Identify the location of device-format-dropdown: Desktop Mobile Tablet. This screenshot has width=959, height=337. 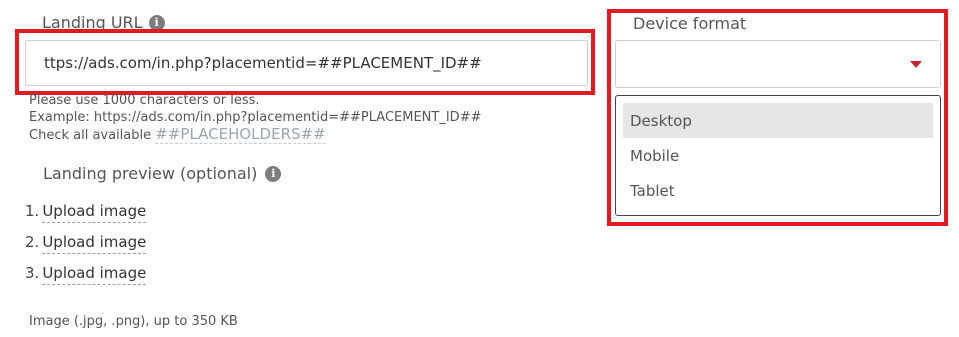
(778, 155).